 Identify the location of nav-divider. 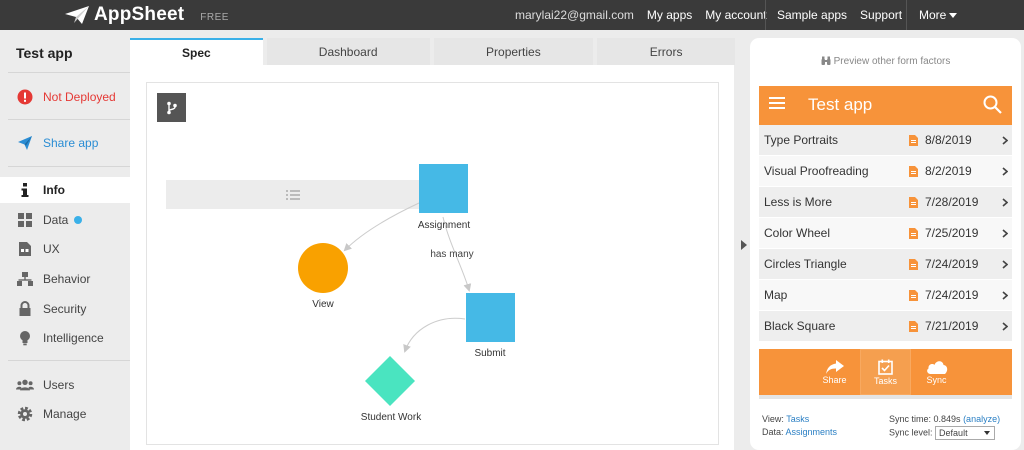
(885, 397).